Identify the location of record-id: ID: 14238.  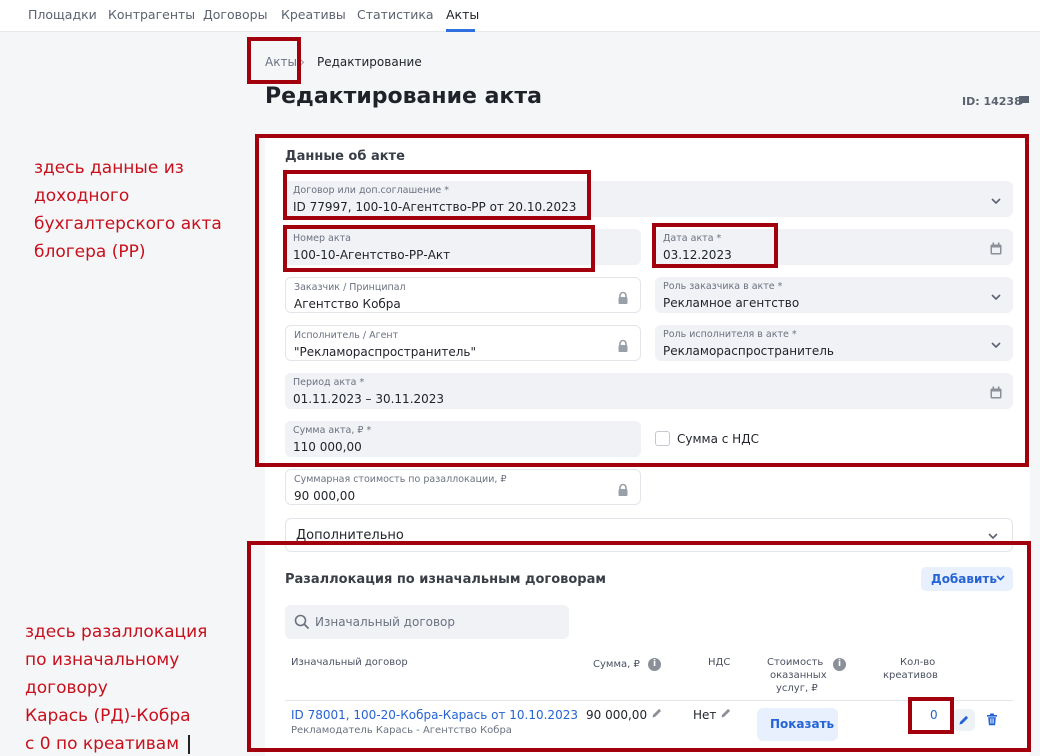
(992, 101).